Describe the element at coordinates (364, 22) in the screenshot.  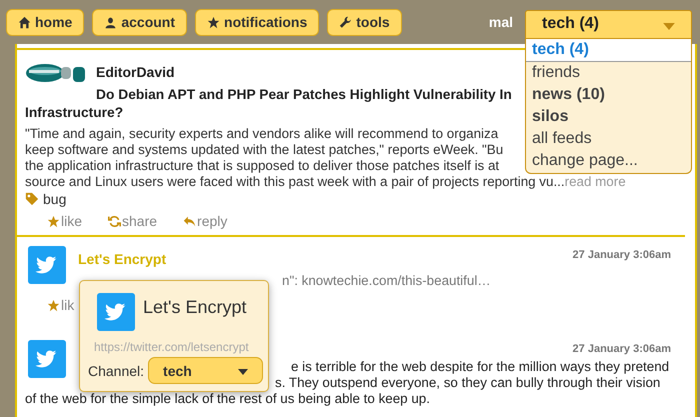
I see `nav-button: tools` at that location.